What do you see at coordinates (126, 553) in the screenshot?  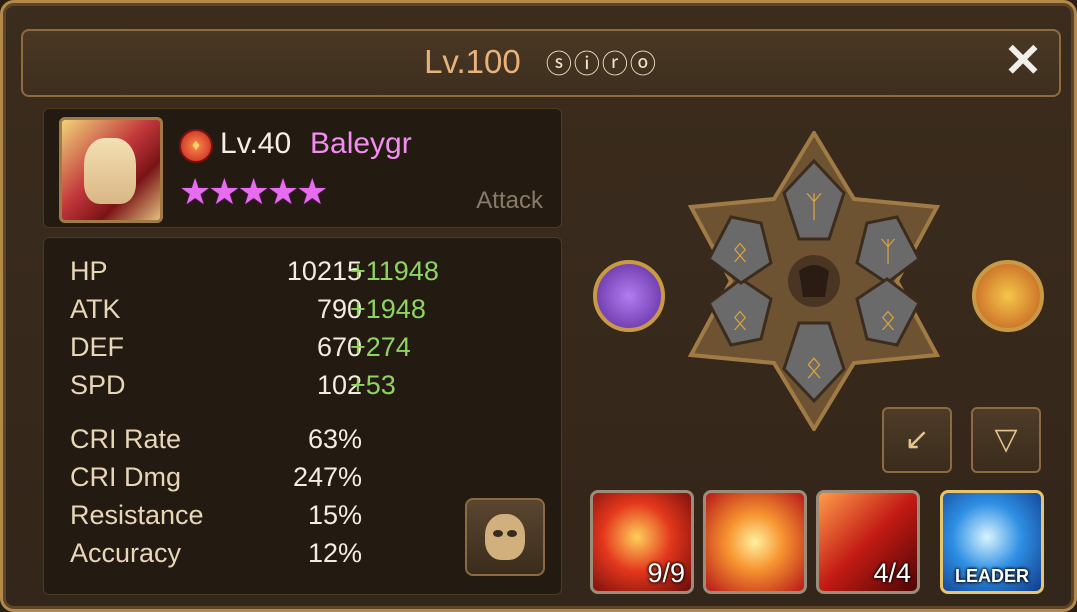 I see `stat-label: Accuracy` at bounding box center [126, 553].